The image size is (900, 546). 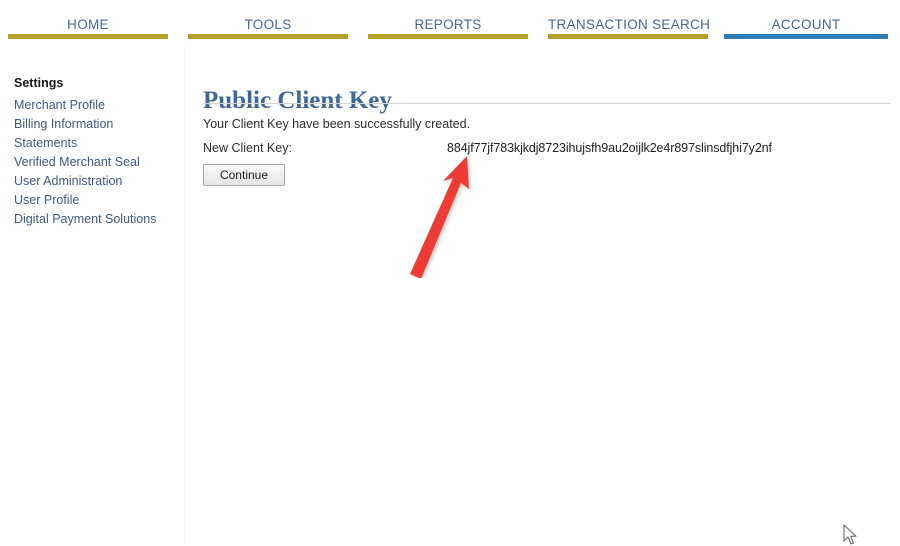 I want to click on nav-tab-reports-label: REPORTS, so click(x=448, y=24).